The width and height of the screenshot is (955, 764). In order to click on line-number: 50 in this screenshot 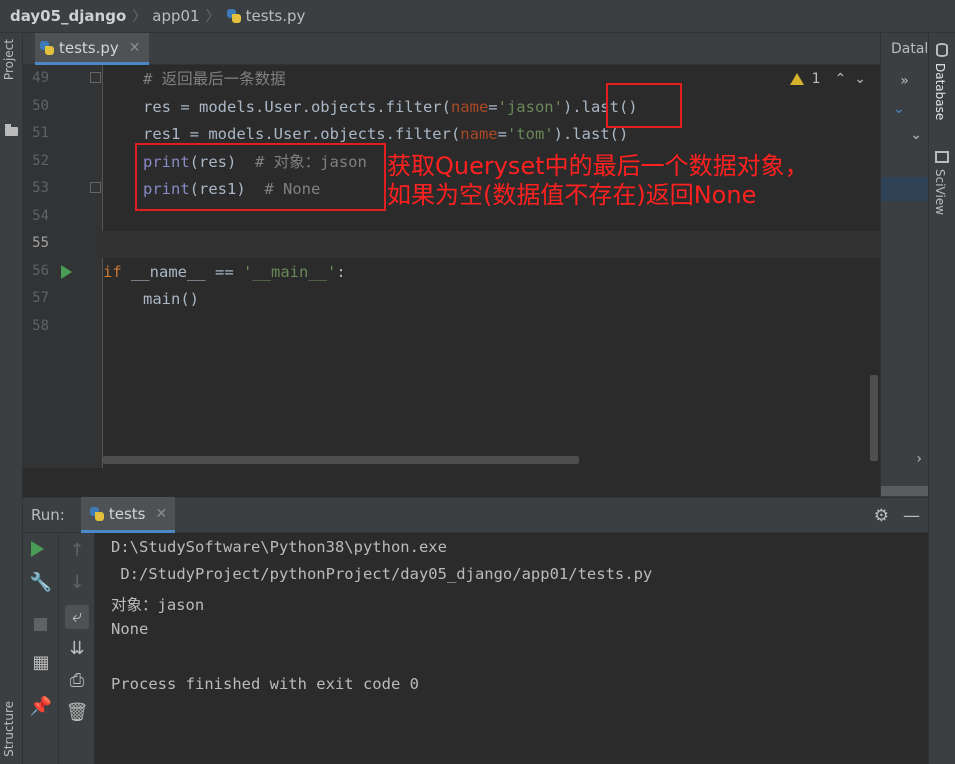, I will do `click(40, 106)`.